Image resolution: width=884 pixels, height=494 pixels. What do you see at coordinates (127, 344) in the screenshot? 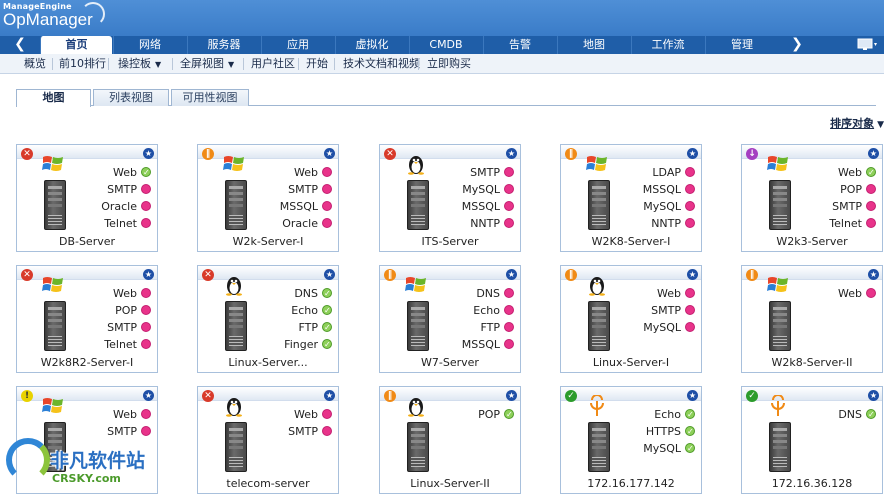
I see `service-item: Telnet` at bounding box center [127, 344].